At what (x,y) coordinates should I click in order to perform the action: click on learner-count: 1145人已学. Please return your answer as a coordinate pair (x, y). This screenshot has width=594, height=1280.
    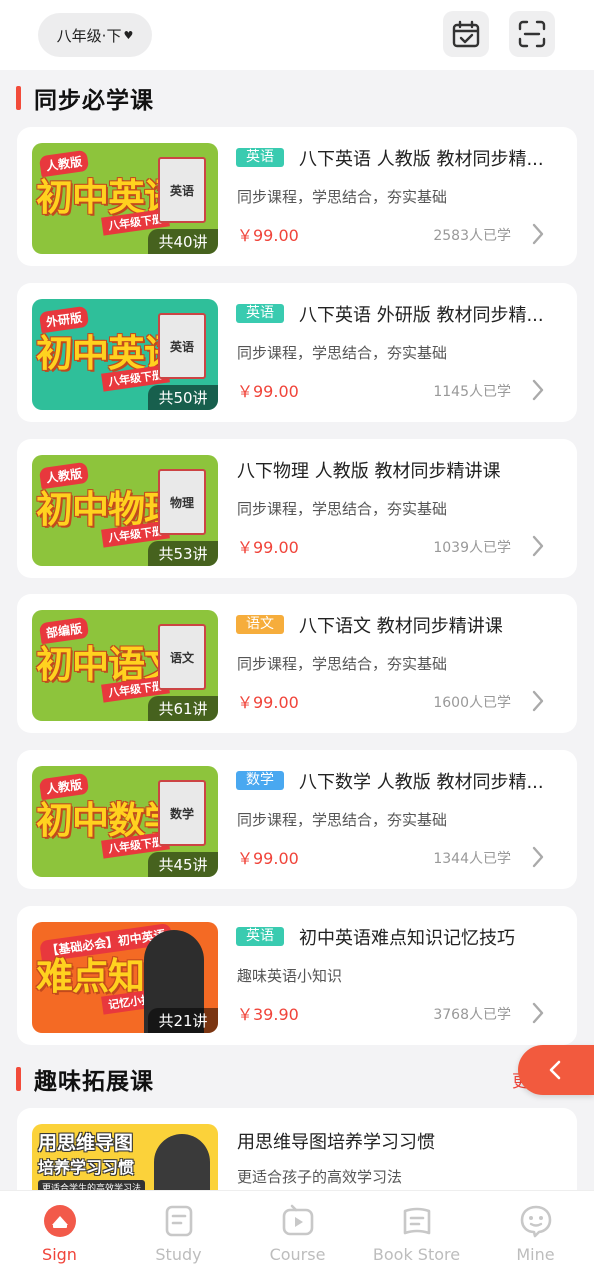
    Looking at the image, I should click on (472, 392).